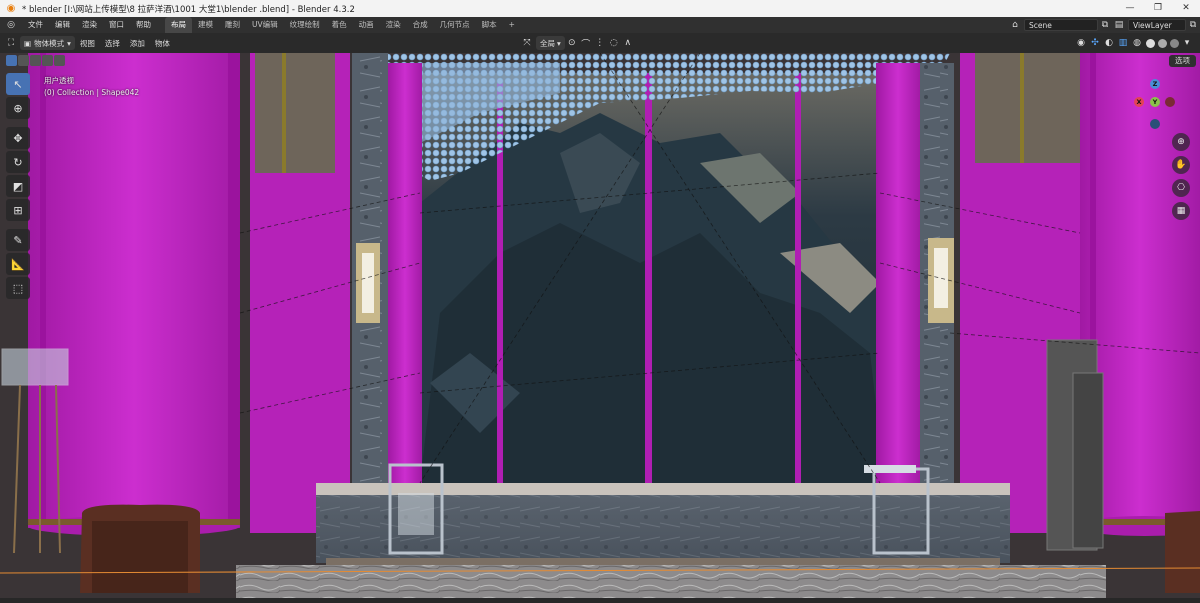  I want to click on proportional-edit-icon: ◌, so click(614, 43).